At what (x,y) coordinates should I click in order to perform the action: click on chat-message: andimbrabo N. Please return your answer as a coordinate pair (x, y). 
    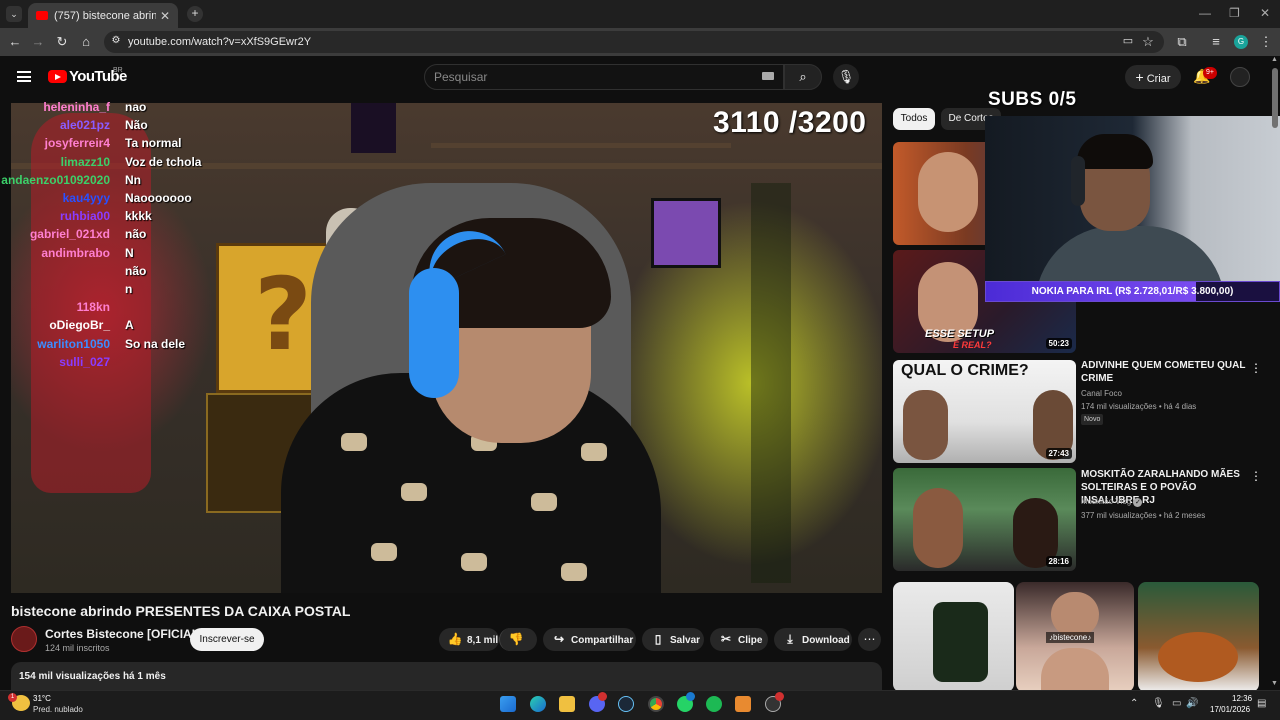
    Looking at the image, I should click on (110, 255).